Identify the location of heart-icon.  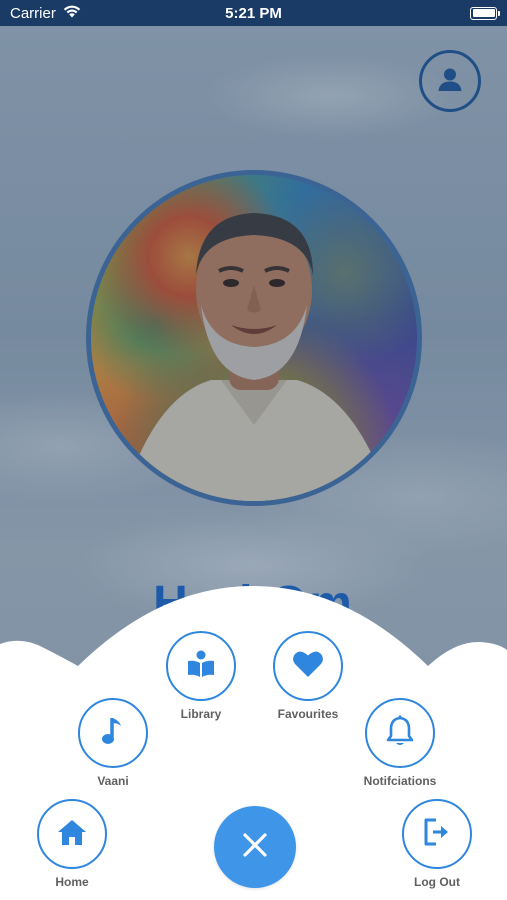
(308, 666).